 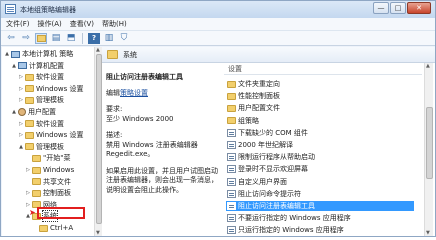 I want to click on tree-node: ▲ 计算机配置, so click(x=37, y=66).